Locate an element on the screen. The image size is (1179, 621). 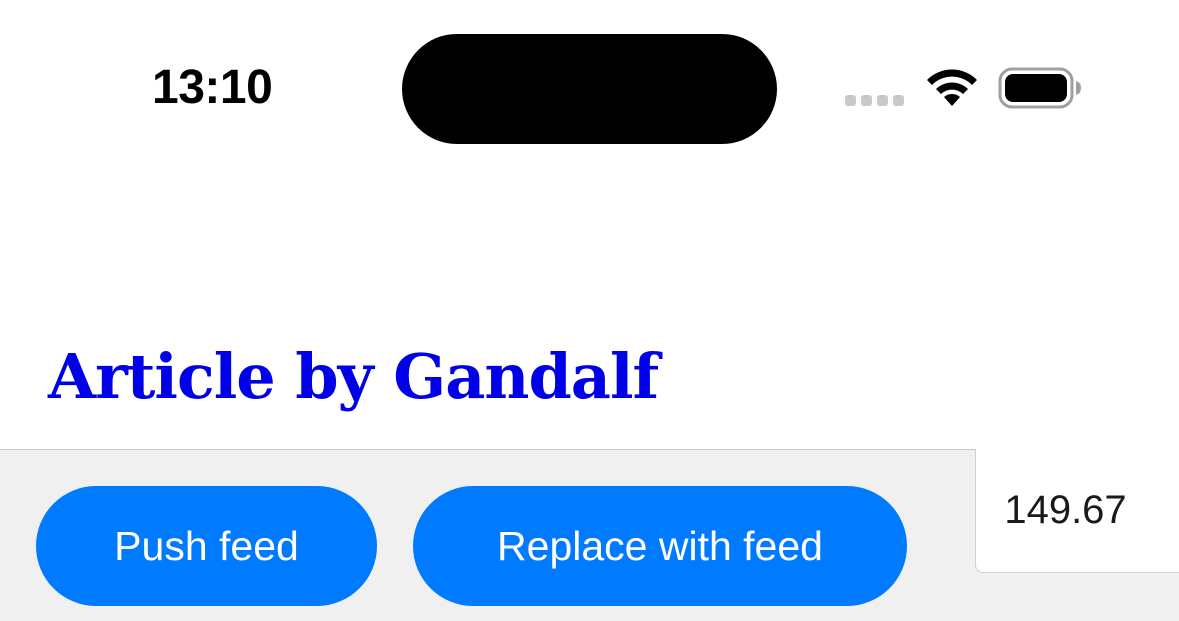
wifi-icon is located at coordinates (952, 87).